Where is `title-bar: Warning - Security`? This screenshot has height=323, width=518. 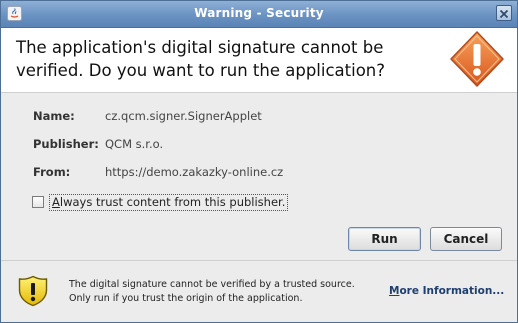 title-bar: Warning - Security is located at coordinates (259, 14).